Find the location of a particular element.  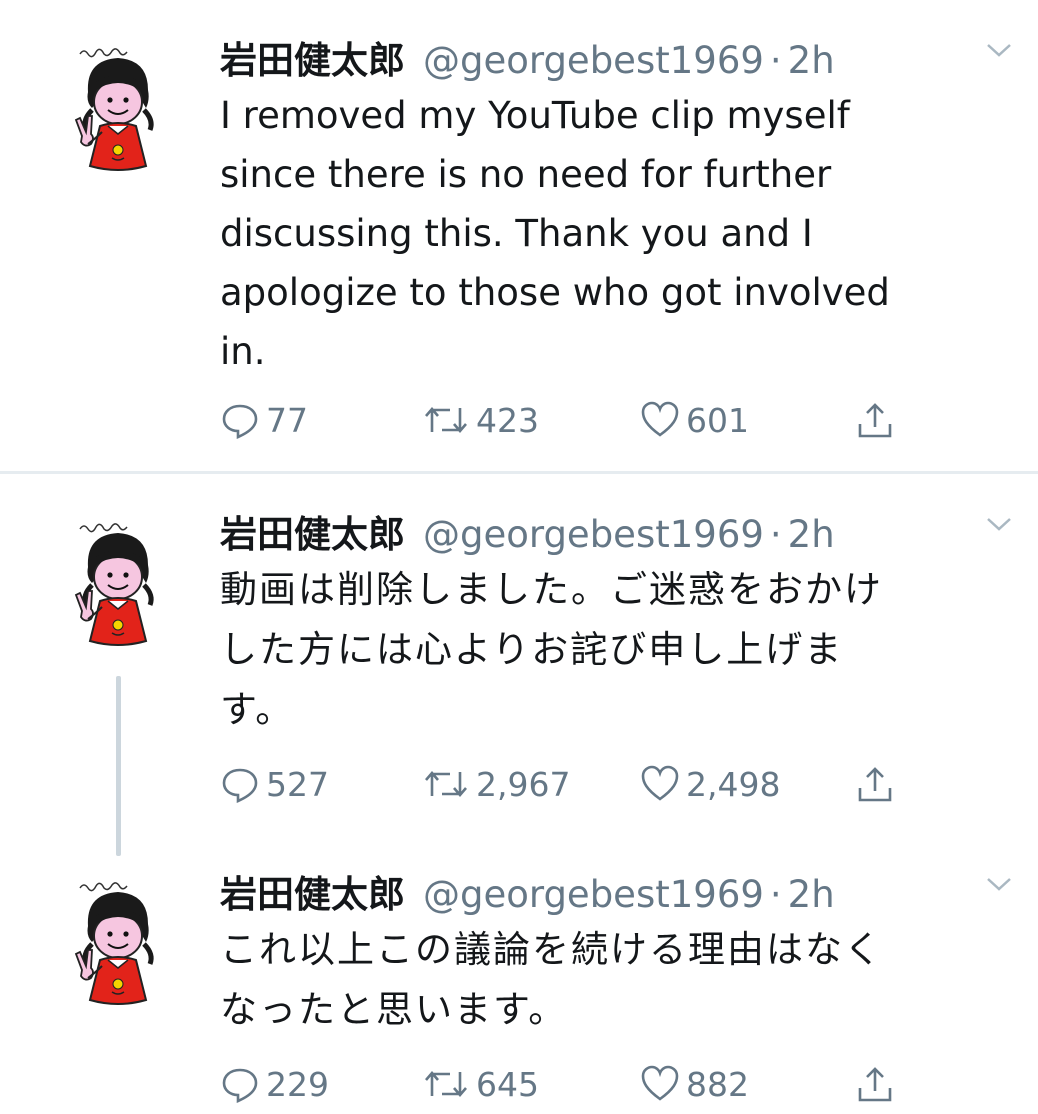

retweet-button: 2,967 is located at coordinates (496, 784).